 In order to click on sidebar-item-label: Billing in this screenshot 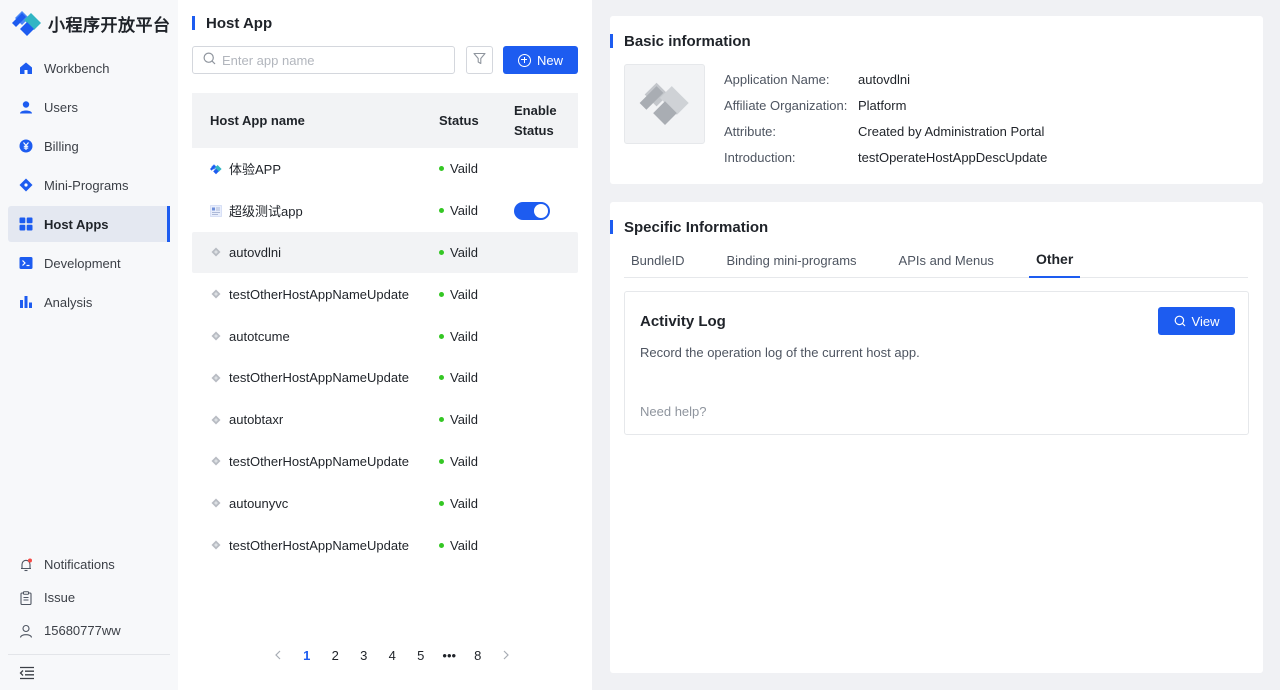, I will do `click(61, 146)`.